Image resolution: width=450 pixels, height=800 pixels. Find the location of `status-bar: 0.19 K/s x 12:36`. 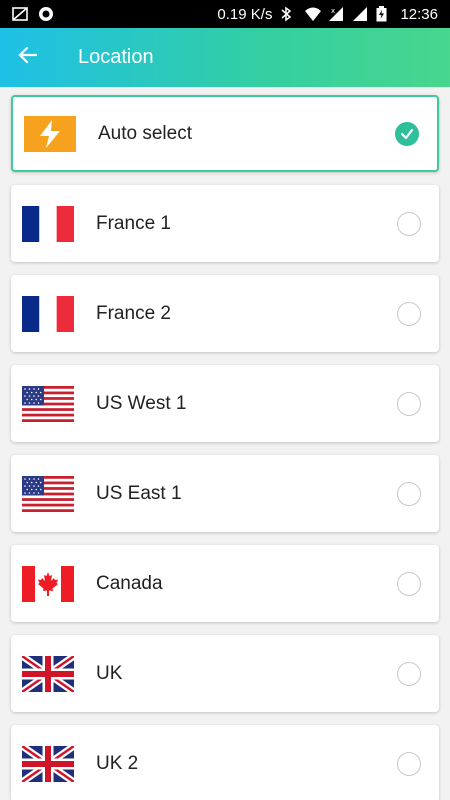

status-bar: 0.19 K/s x 12:36 is located at coordinates (225, 14).